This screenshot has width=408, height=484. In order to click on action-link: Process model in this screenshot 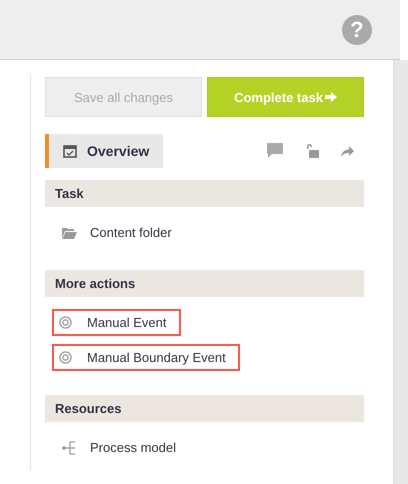, I will do `click(117, 447)`.